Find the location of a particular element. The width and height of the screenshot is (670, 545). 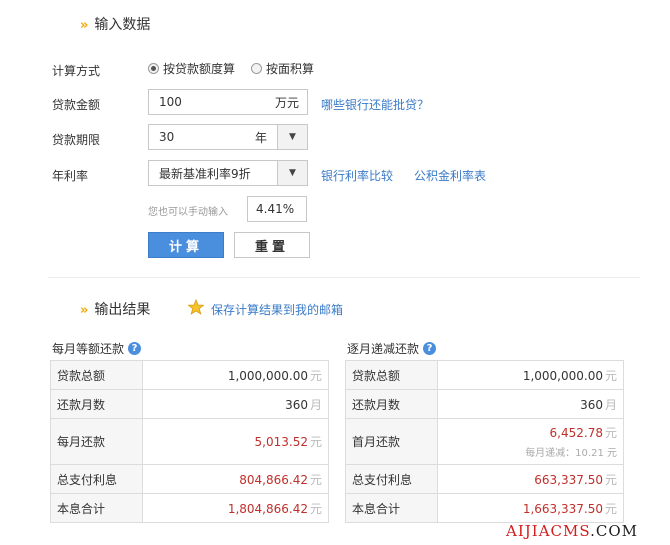

input-section-title: » 输入数据 is located at coordinates (115, 25).